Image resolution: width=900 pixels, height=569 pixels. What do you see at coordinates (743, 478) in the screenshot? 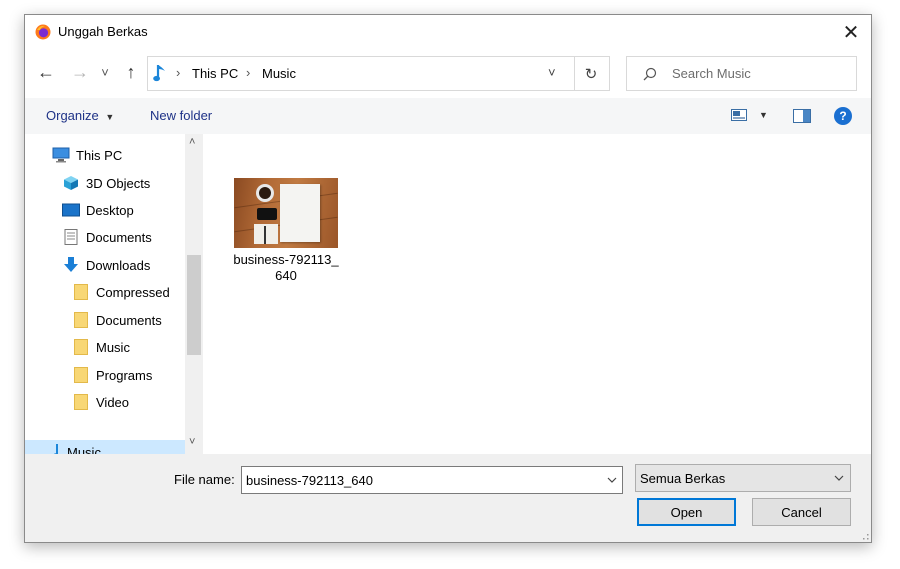
I see `file-type-select: Semua Berkas` at bounding box center [743, 478].